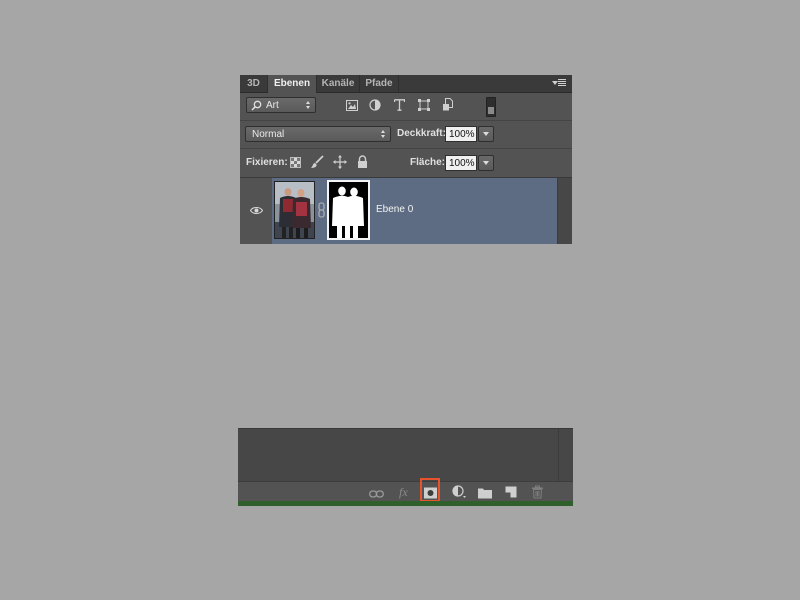 This screenshot has width=800, height=600. What do you see at coordinates (405, 503) in the screenshot?
I see `document-canvas-edge` at bounding box center [405, 503].